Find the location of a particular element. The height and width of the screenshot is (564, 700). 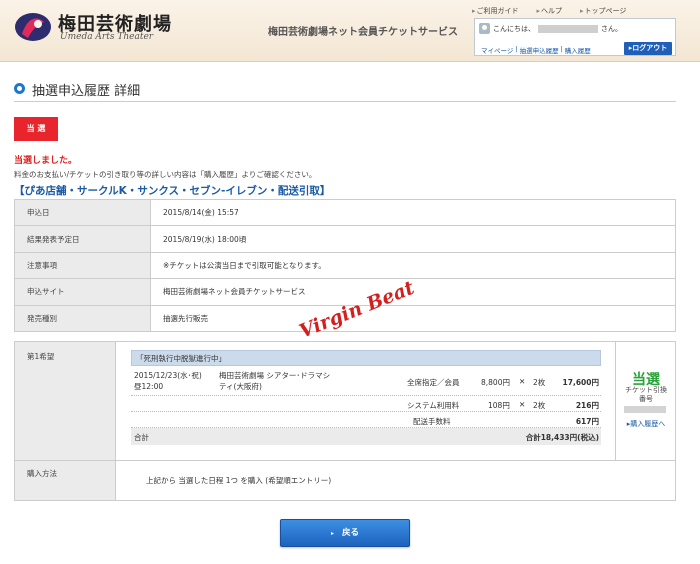

user-links: マイページ | 抽選申込履歴 | 購入履歴 is located at coordinates (536, 50).